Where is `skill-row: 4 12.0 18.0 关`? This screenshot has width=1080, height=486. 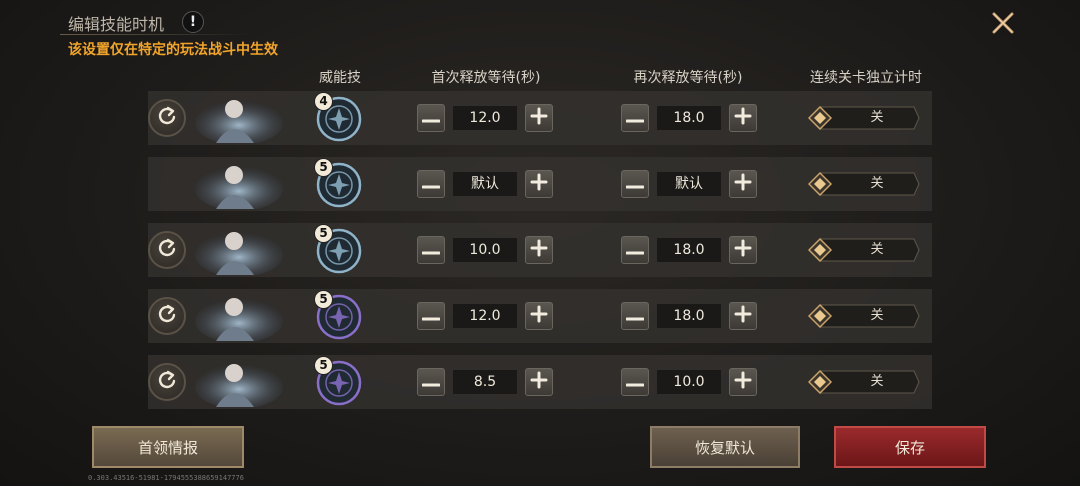 skill-row: 4 12.0 18.0 关 is located at coordinates (540, 118).